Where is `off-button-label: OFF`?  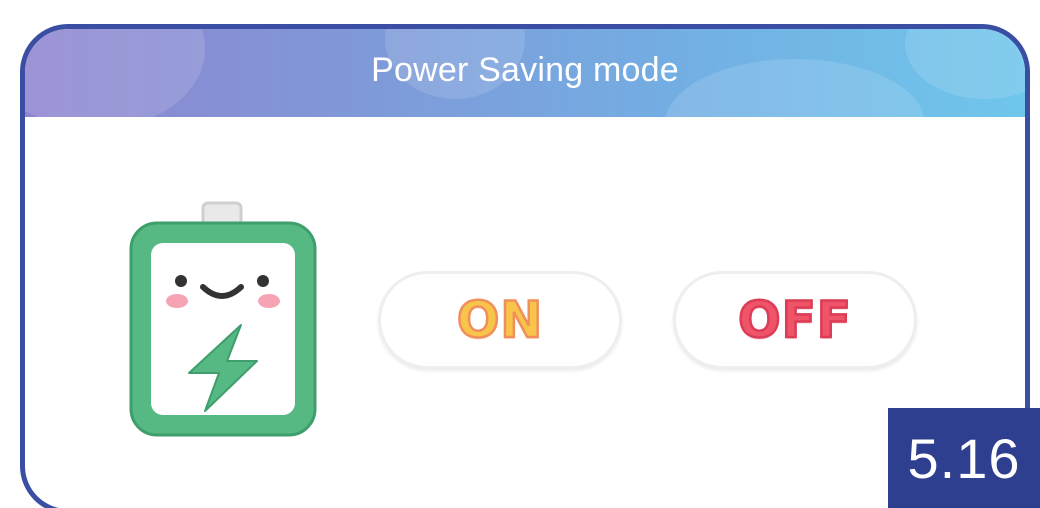 off-button-label: OFF is located at coordinates (794, 320).